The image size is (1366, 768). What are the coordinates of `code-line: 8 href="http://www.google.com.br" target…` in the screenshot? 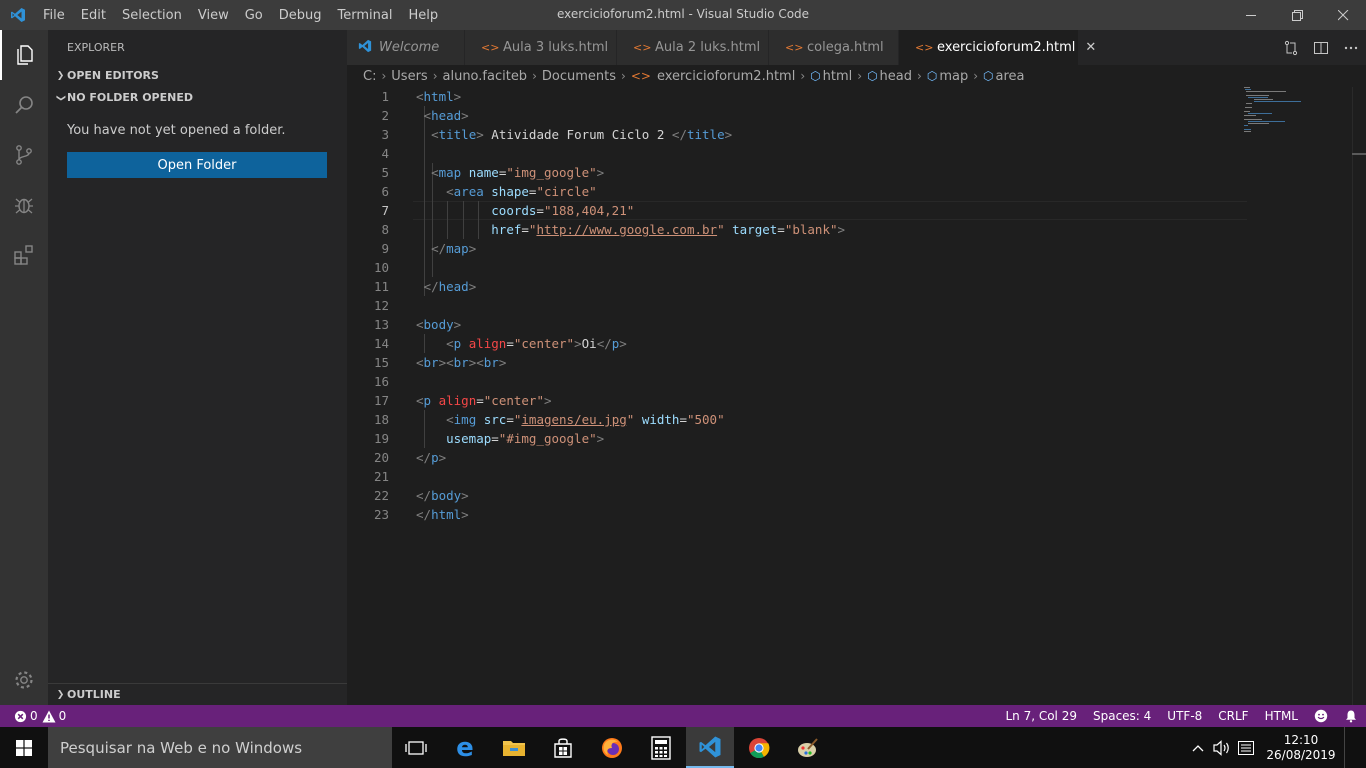 It's located at (797, 229).